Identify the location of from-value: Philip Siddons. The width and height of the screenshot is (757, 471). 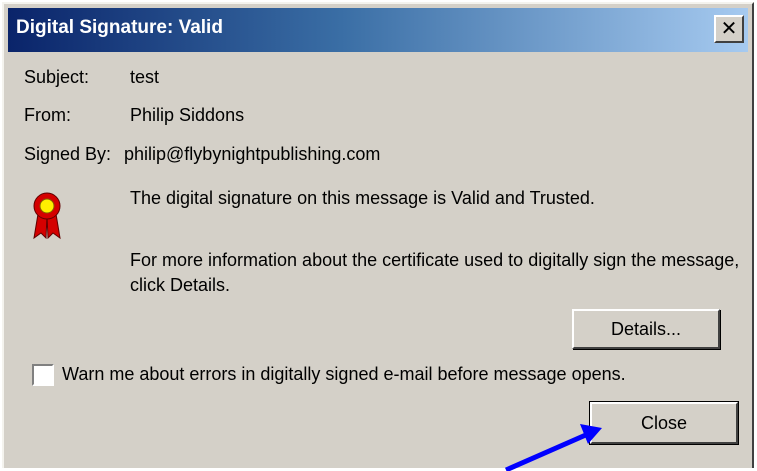
(187, 115).